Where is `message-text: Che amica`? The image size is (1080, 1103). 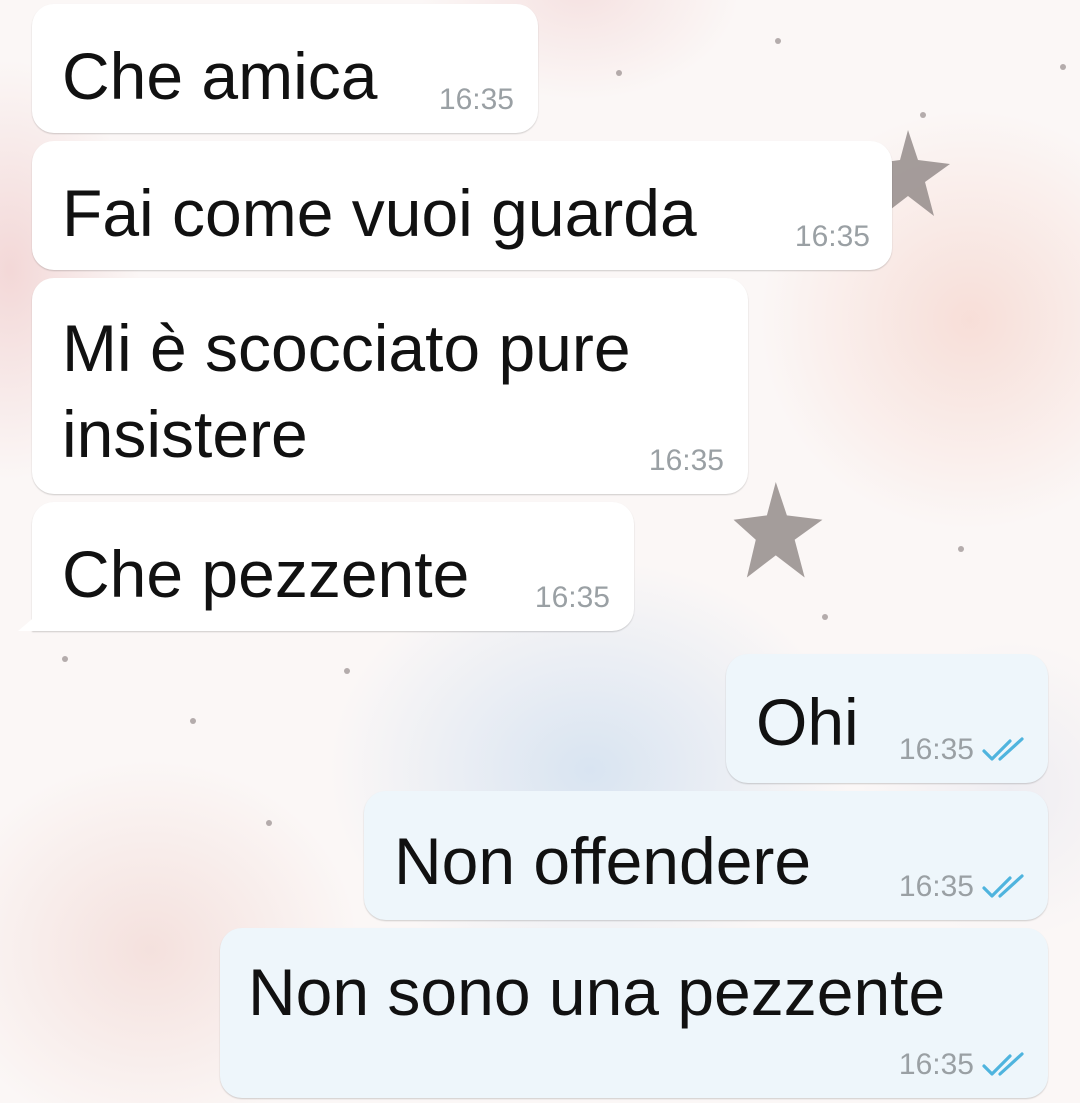 message-text: Che amica is located at coordinates (220, 76).